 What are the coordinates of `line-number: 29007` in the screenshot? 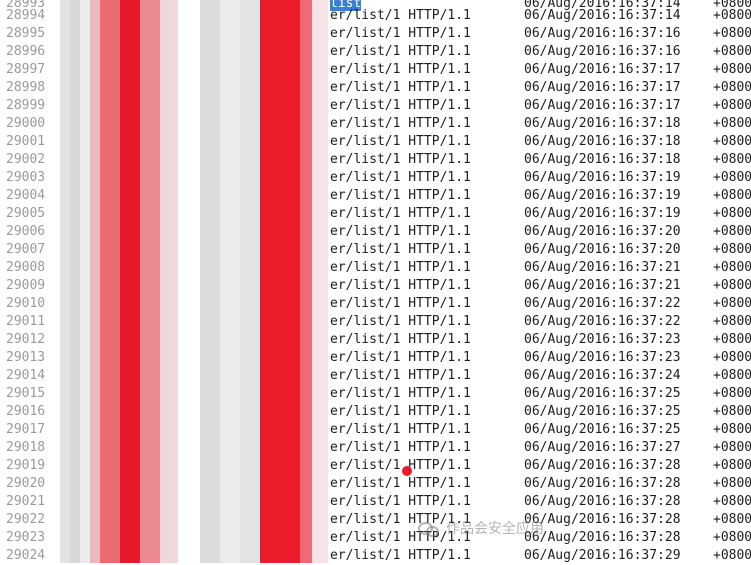 It's located at (26, 249).